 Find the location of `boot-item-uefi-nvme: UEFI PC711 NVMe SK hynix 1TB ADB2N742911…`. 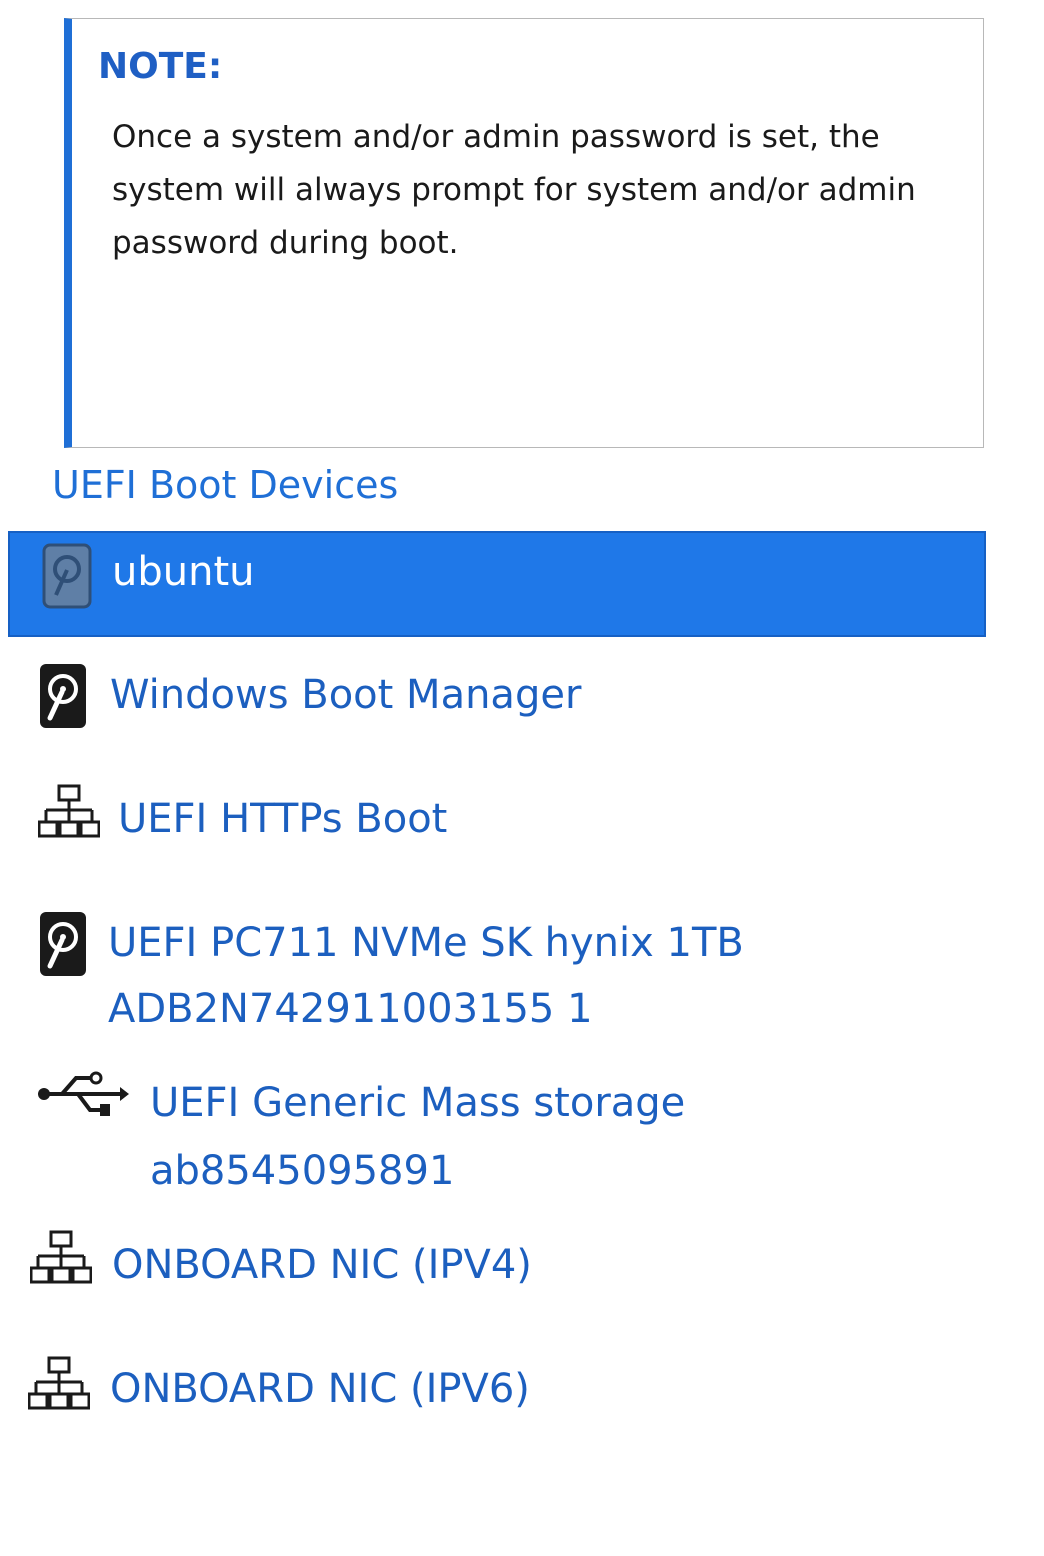

boot-item-uefi-nvme: UEFI PC711 NVMe SK hynix 1TB ADB2N742911… is located at coordinates (497, 974).